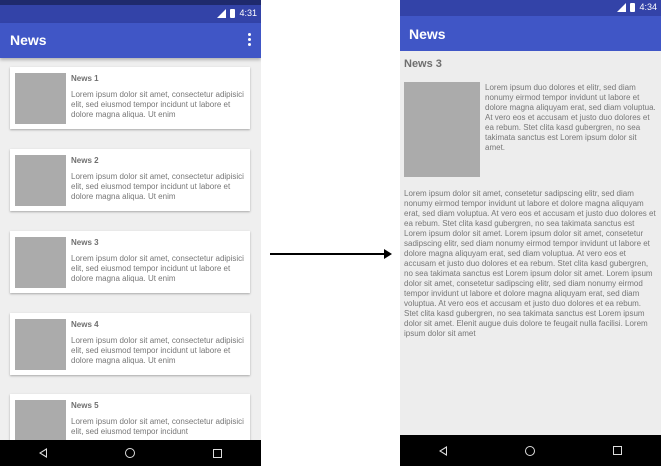 The height and width of the screenshot is (466, 661). Describe the element at coordinates (85, 405) in the screenshot. I see `news-title: News 5` at that location.